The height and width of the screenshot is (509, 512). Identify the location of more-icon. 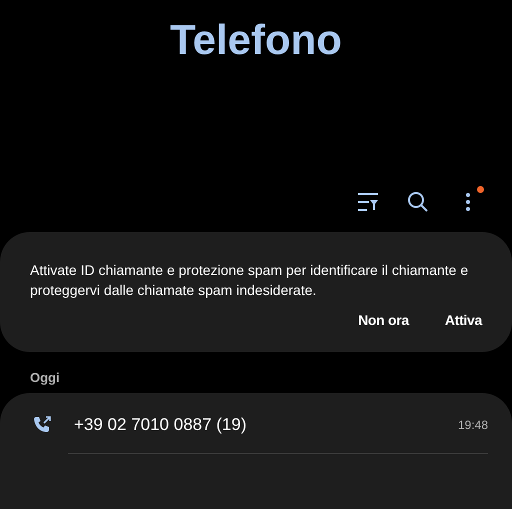
(468, 202).